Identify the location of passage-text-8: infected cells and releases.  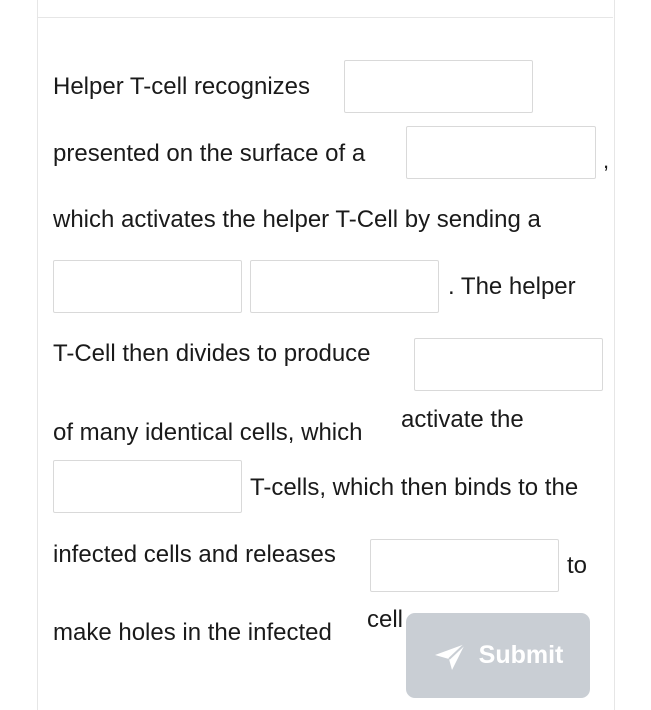
(194, 554).